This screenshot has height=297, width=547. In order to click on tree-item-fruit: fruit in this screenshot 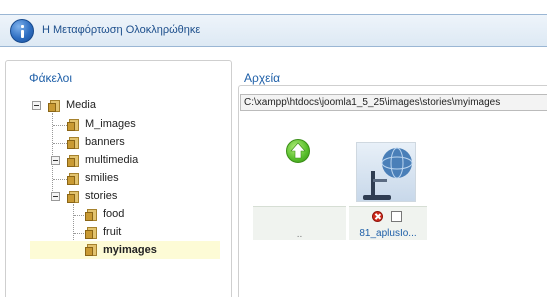, I will do `click(129, 232)`.